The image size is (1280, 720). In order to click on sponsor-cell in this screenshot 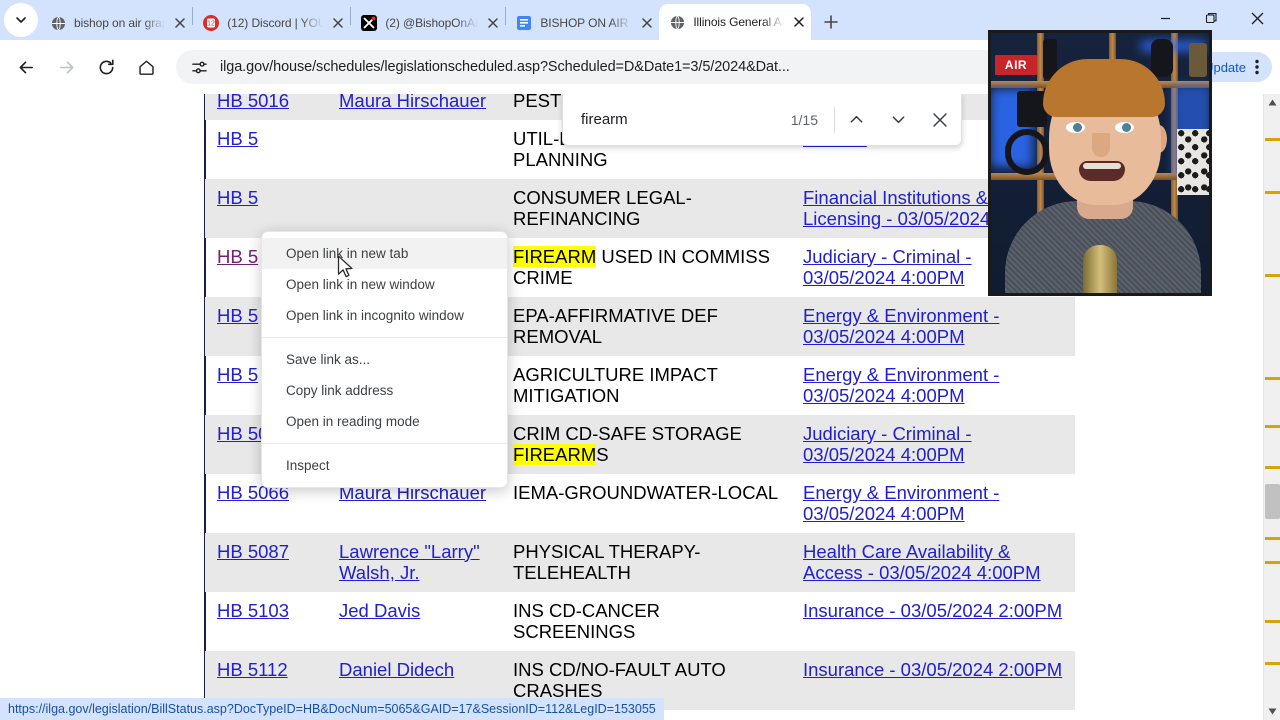, I will do `click(420, 149)`.